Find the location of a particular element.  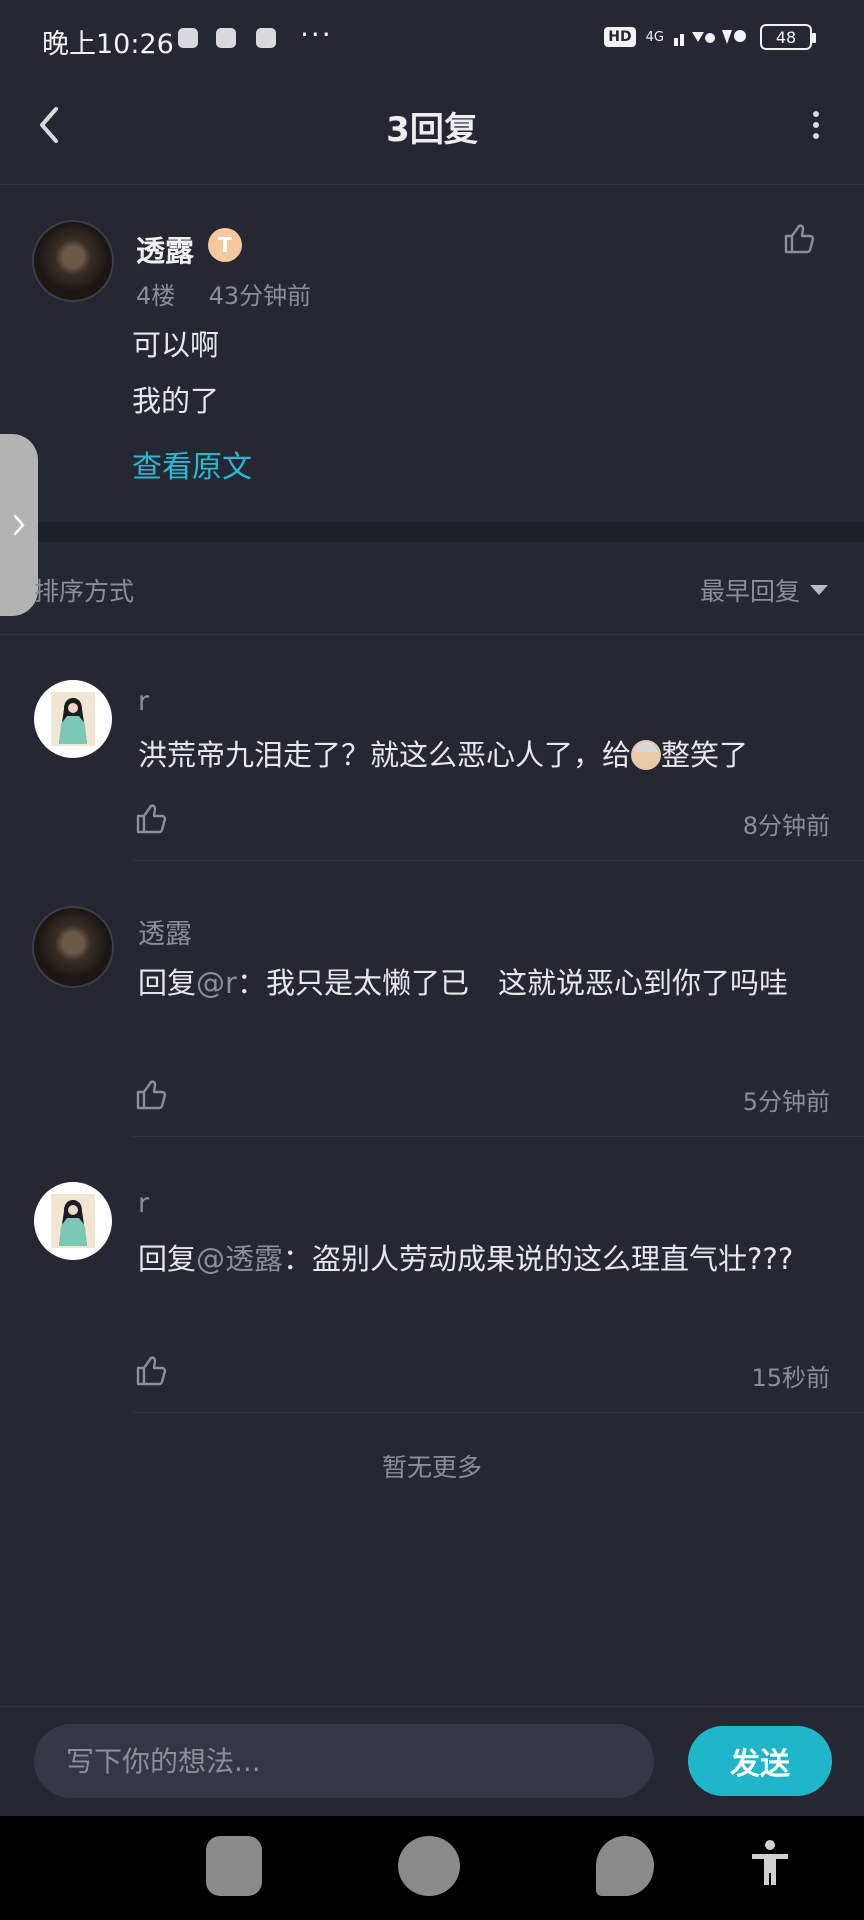

reply-time: 8分钟前 is located at coordinates (786, 826).